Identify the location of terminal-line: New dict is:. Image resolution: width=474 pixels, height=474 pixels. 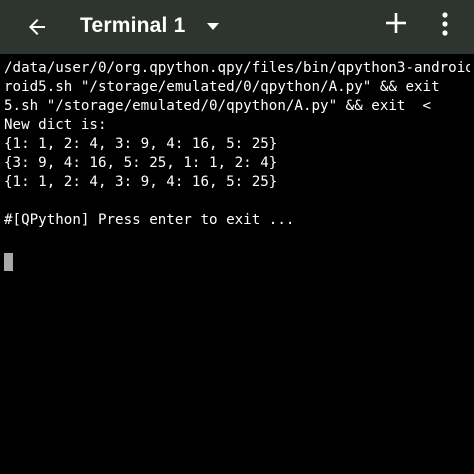
(55, 125).